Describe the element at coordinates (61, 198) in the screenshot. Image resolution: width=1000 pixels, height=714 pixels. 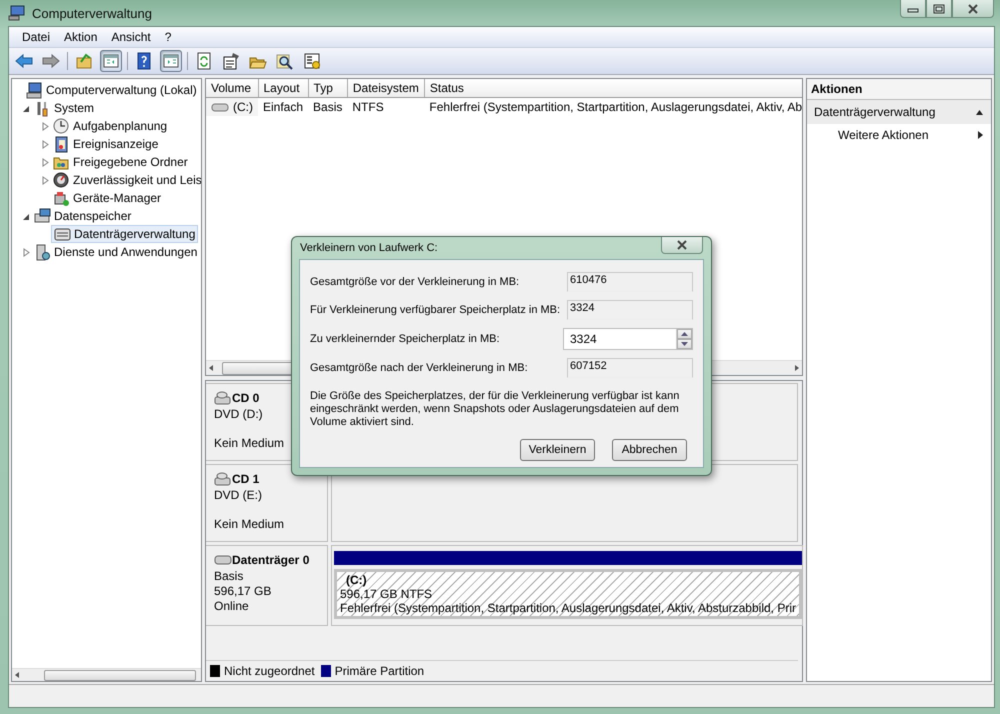
I see `device-manager-icon` at that location.